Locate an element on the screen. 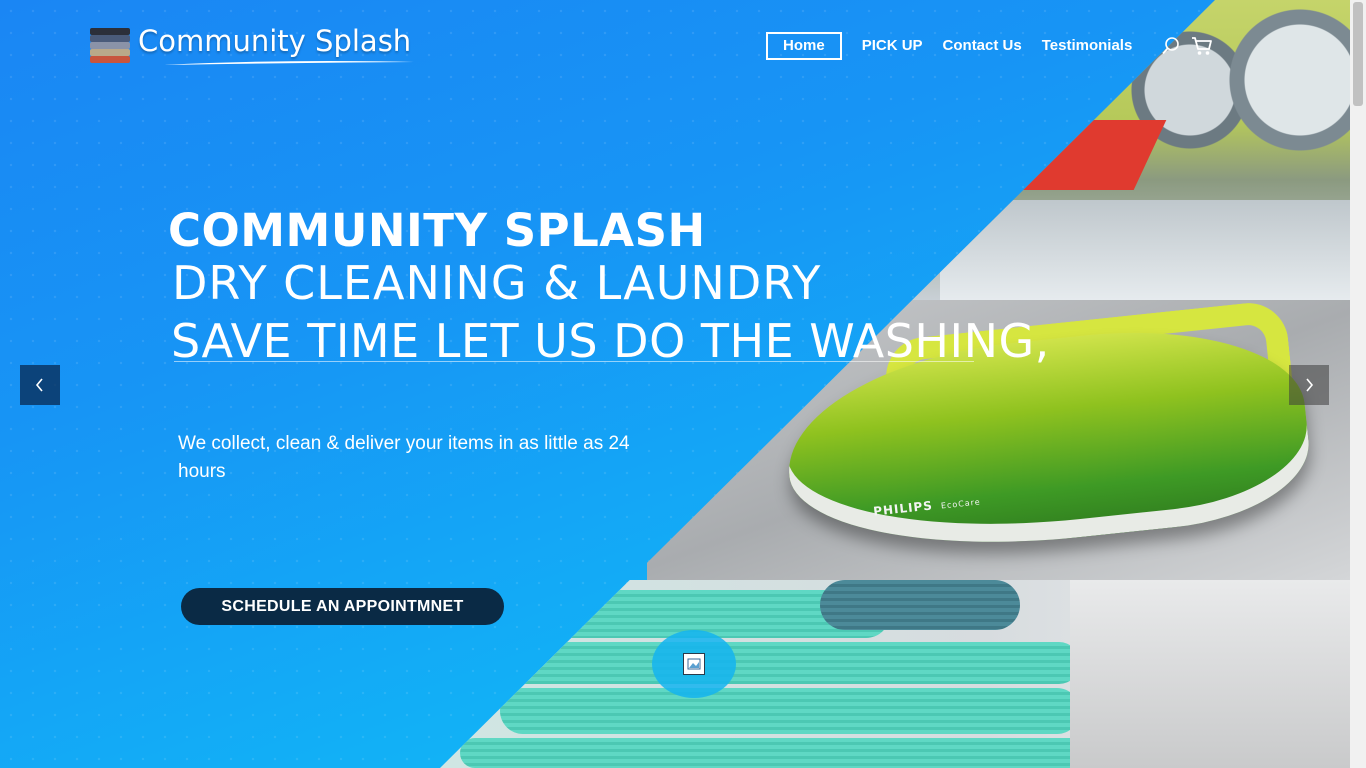 Image resolution: width=1366 pixels, height=768 pixels. hero-title: COMMUNITY SPLASH is located at coordinates (437, 230).